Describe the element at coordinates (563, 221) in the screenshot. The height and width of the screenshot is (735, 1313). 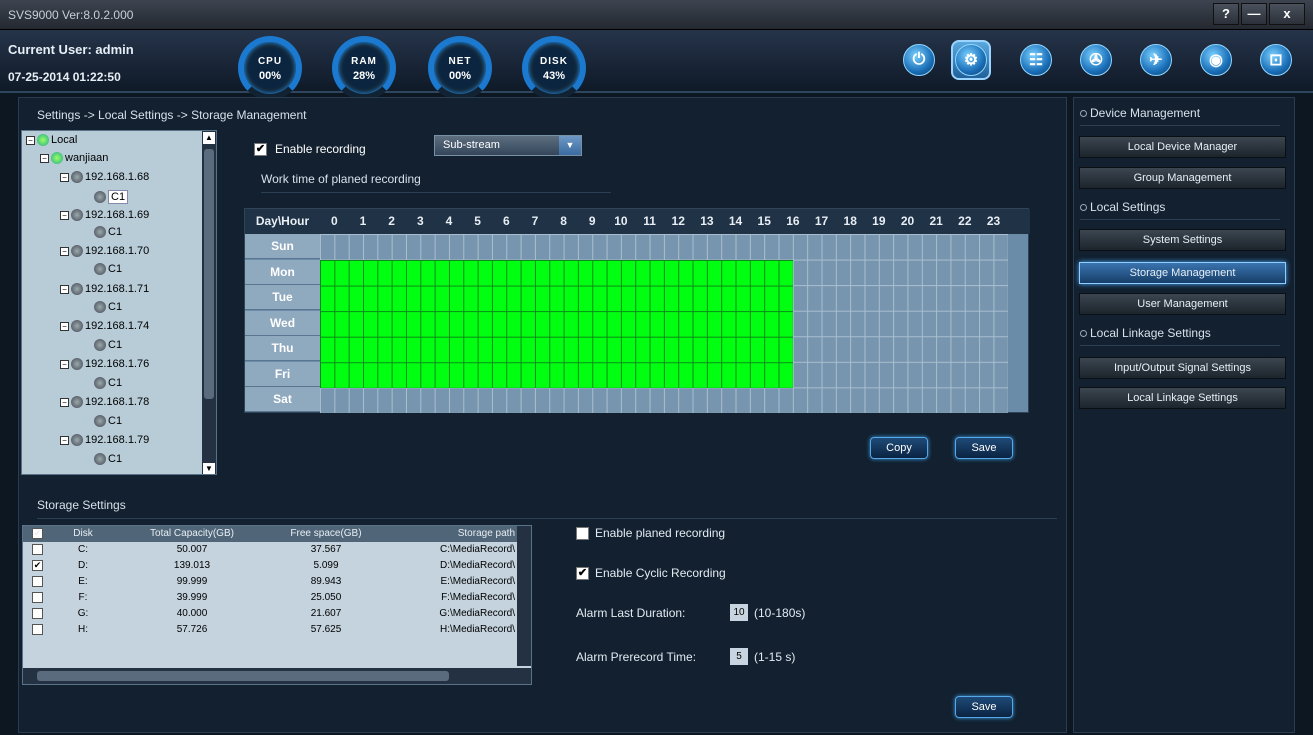
I see `hour-label: 8` at that location.